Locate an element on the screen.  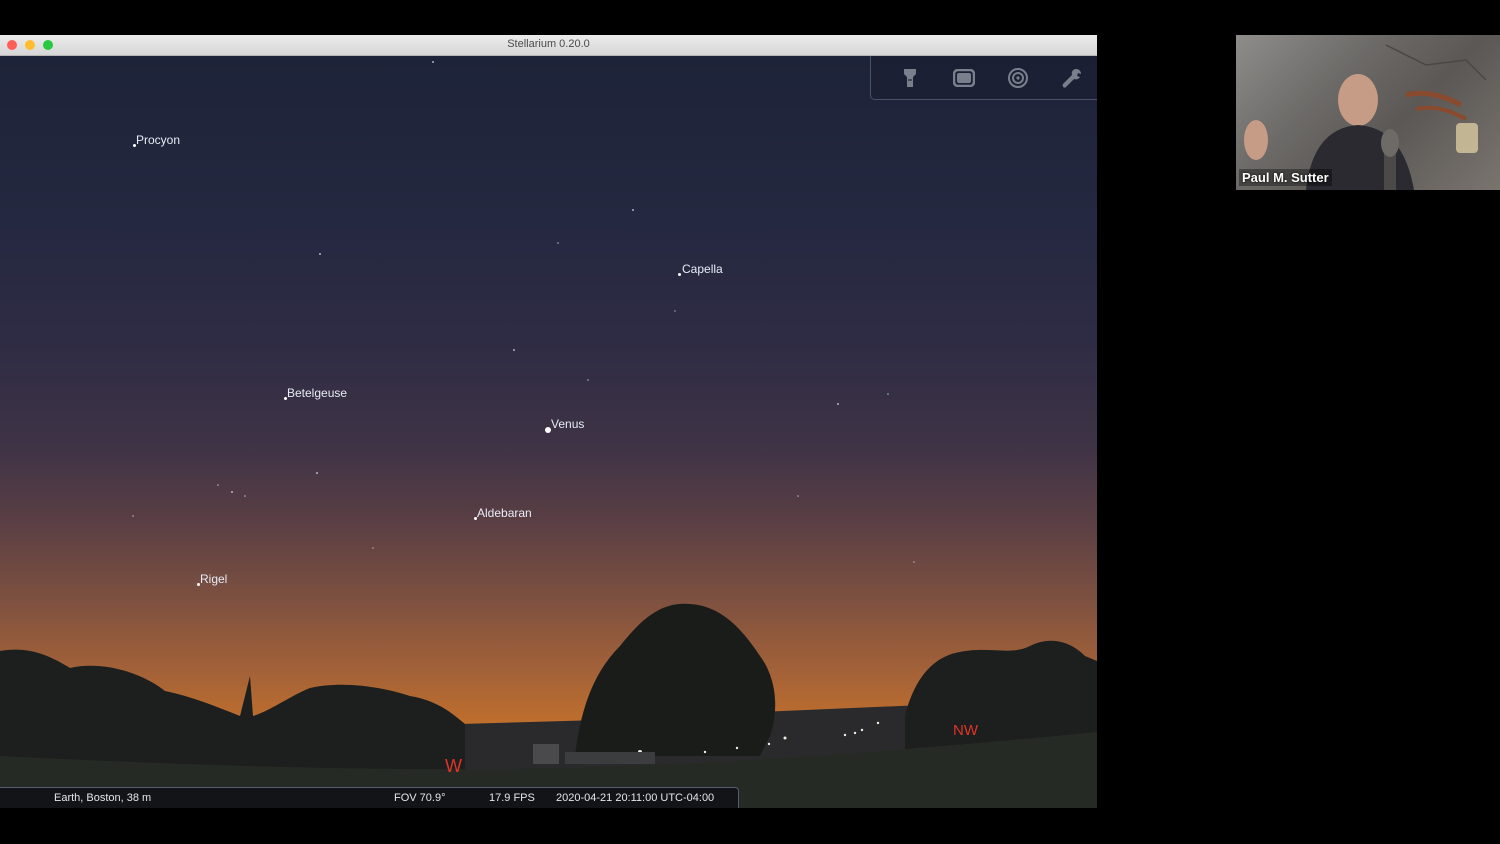
flashlight-icon is located at coordinates (910, 78).